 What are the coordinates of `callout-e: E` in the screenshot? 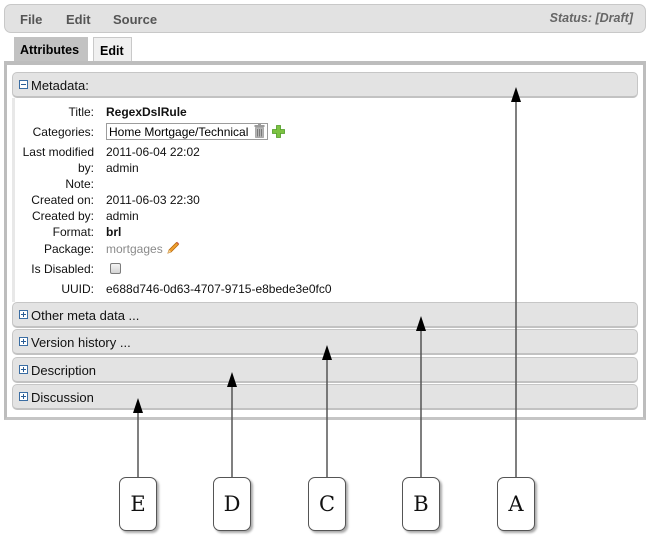 It's located at (138, 504).